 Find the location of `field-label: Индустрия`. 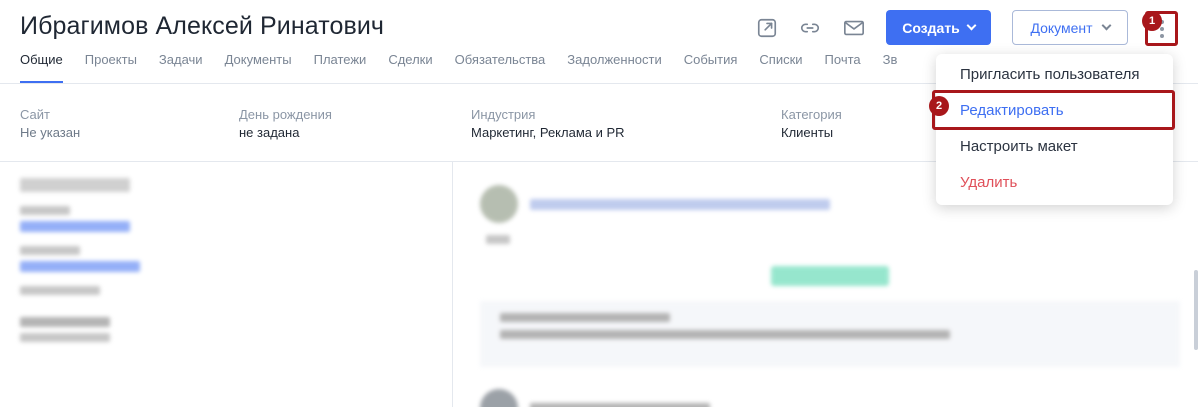

field-label: Индустрия is located at coordinates (503, 114).